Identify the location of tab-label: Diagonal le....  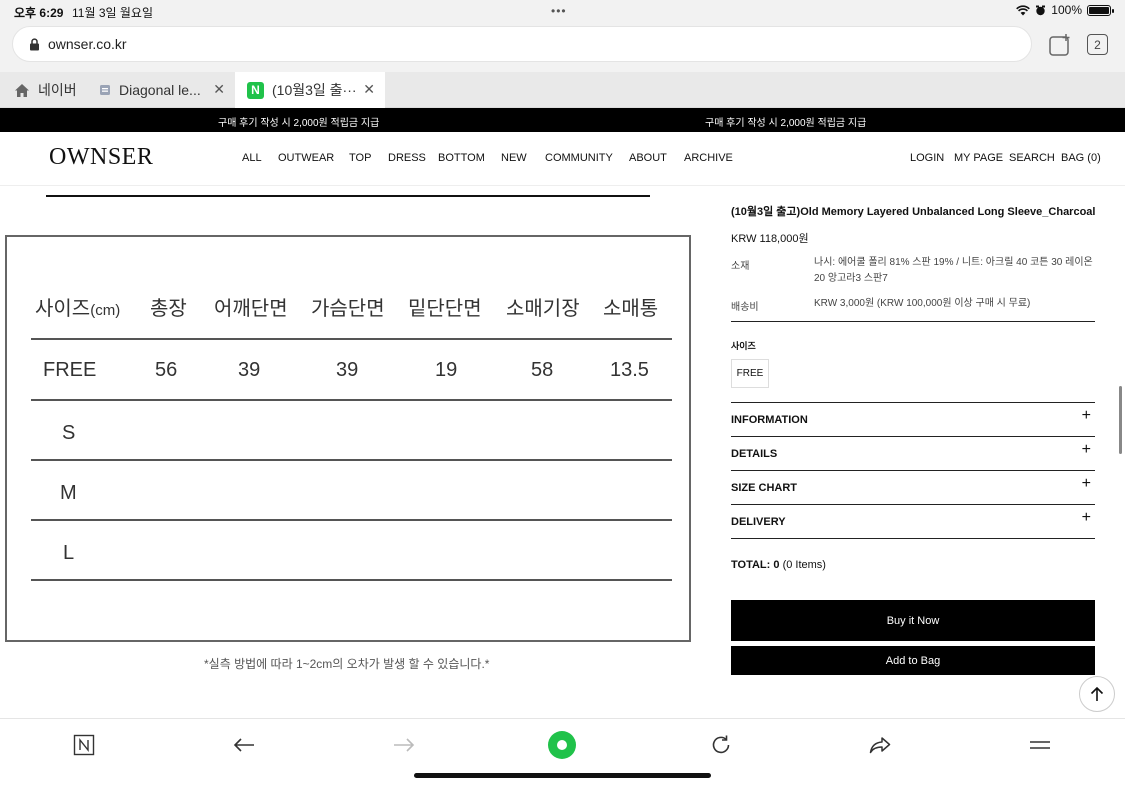
(160, 90).